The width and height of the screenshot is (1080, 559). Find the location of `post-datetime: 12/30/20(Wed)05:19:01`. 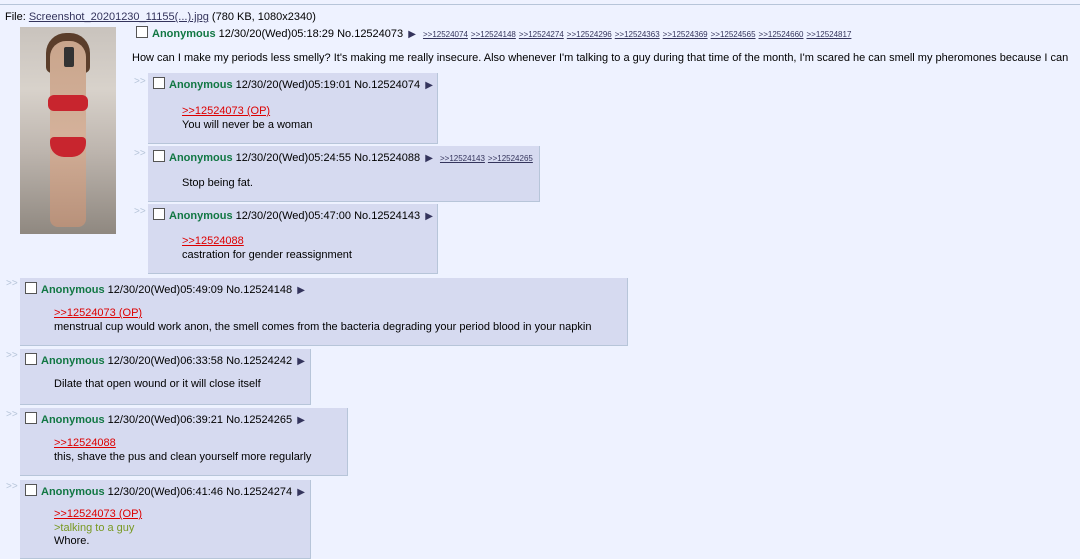

post-datetime: 12/30/20(Wed)05:19:01 is located at coordinates (293, 85).